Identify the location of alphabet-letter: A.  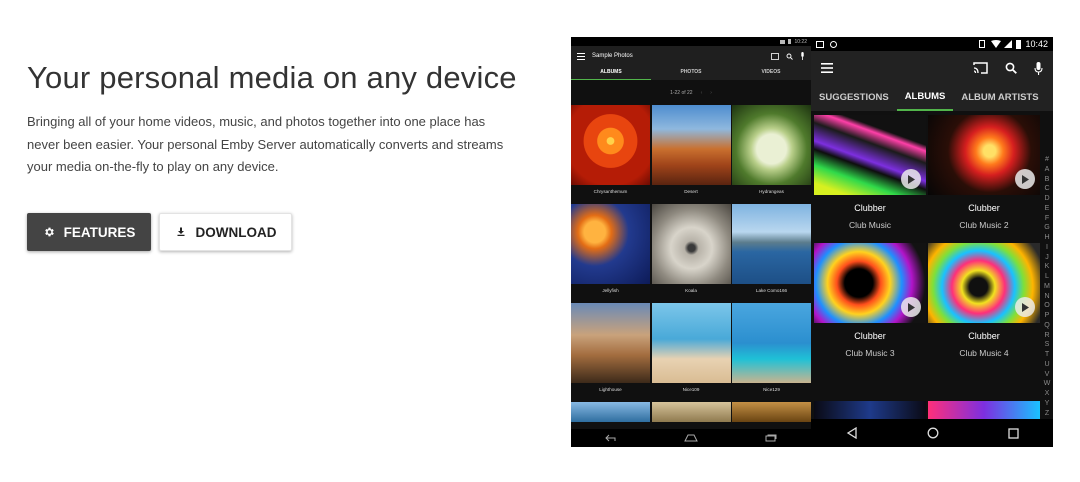
(1047, 170).